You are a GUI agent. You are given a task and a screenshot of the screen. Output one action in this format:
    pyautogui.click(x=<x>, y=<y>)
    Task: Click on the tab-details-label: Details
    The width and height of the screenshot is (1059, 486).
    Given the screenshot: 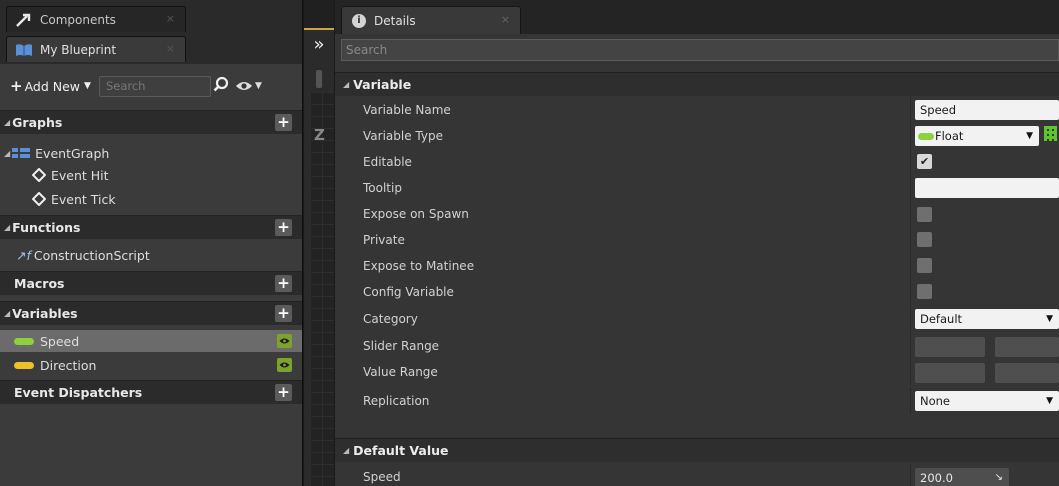 What is the action you would take?
    pyautogui.click(x=395, y=20)
    